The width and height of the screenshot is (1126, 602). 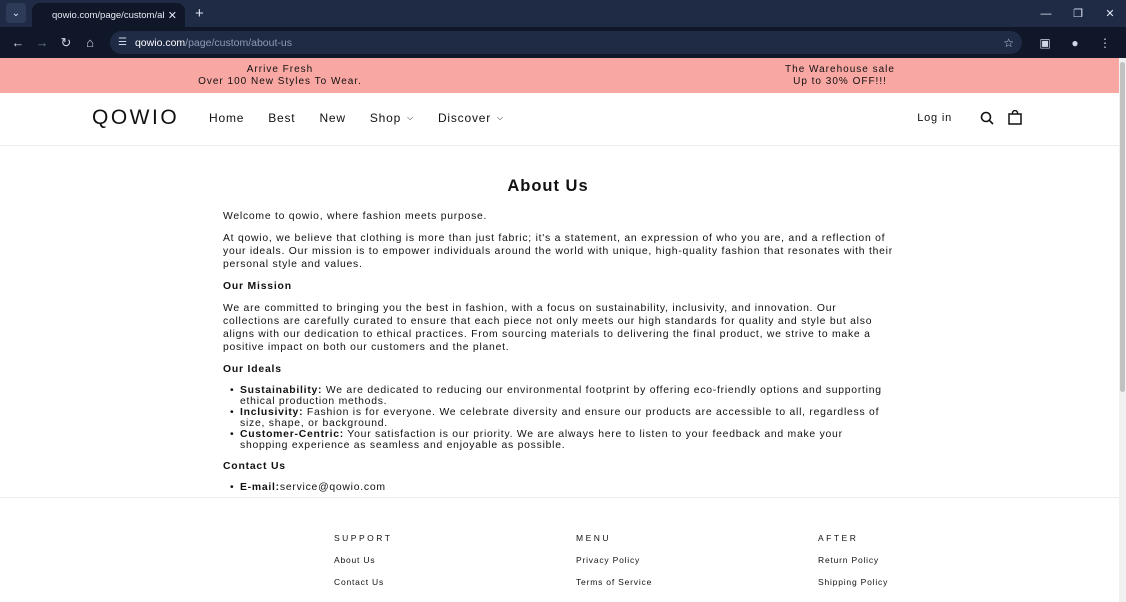 What do you see at coordinates (281, 390) in the screenshot?
I see `ideal-term: Sustainability:` at bounding box center [281, 390].